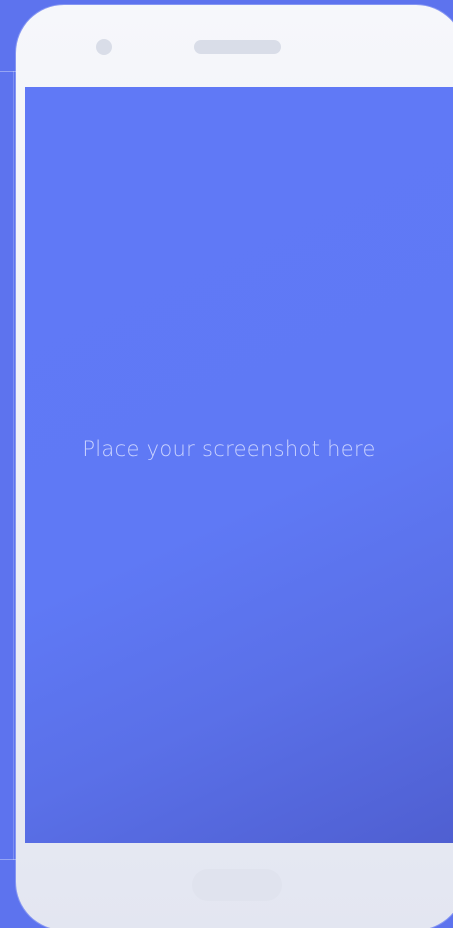 The image size is (453, 928). What do you see at coordinates (229, 449) in the screenshot?
I see `screenshot-placeholder-text: Place your screenshot here` at bounding box center [229, 449].